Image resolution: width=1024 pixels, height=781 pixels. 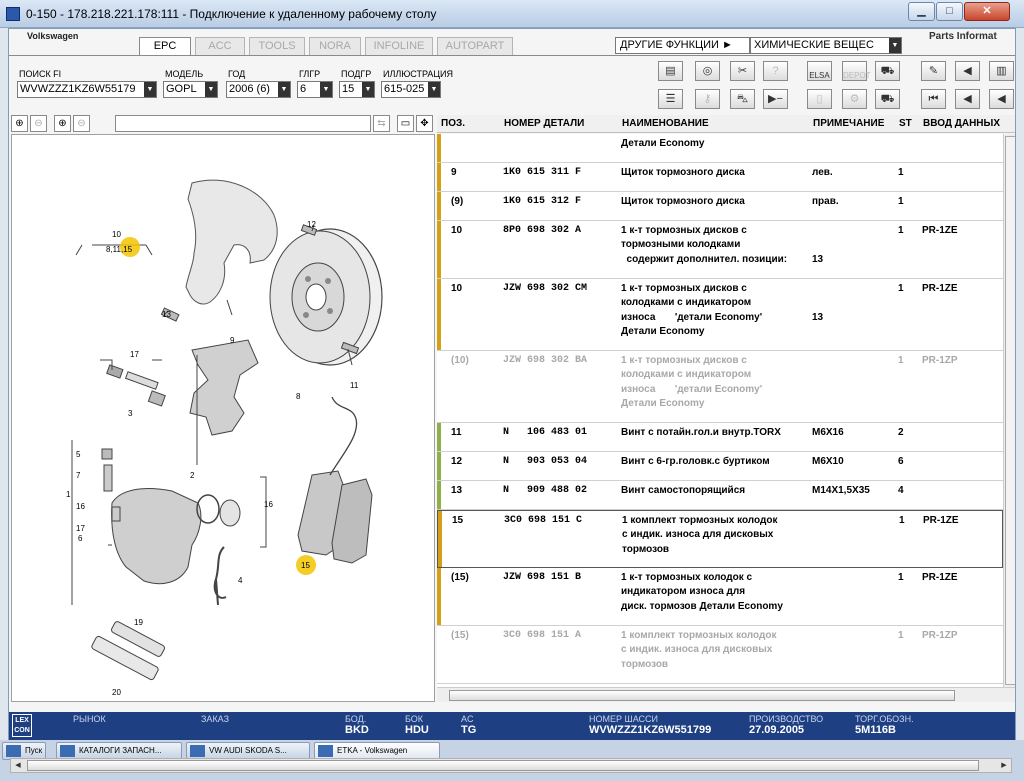 I want to click on page-icon: ▥, so click(x=1001, y=71).